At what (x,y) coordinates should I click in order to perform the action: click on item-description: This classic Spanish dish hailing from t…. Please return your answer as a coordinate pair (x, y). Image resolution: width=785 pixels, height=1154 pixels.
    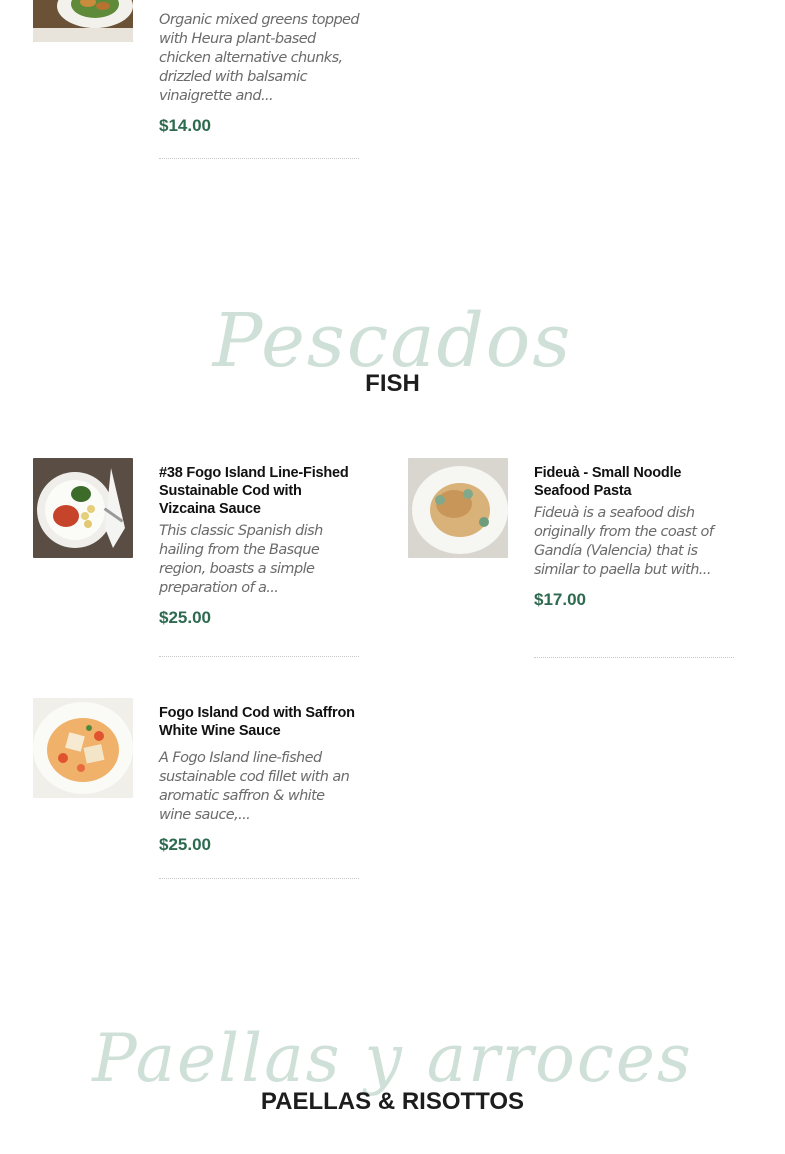
    Looking at the image, I should click on (241, 559).